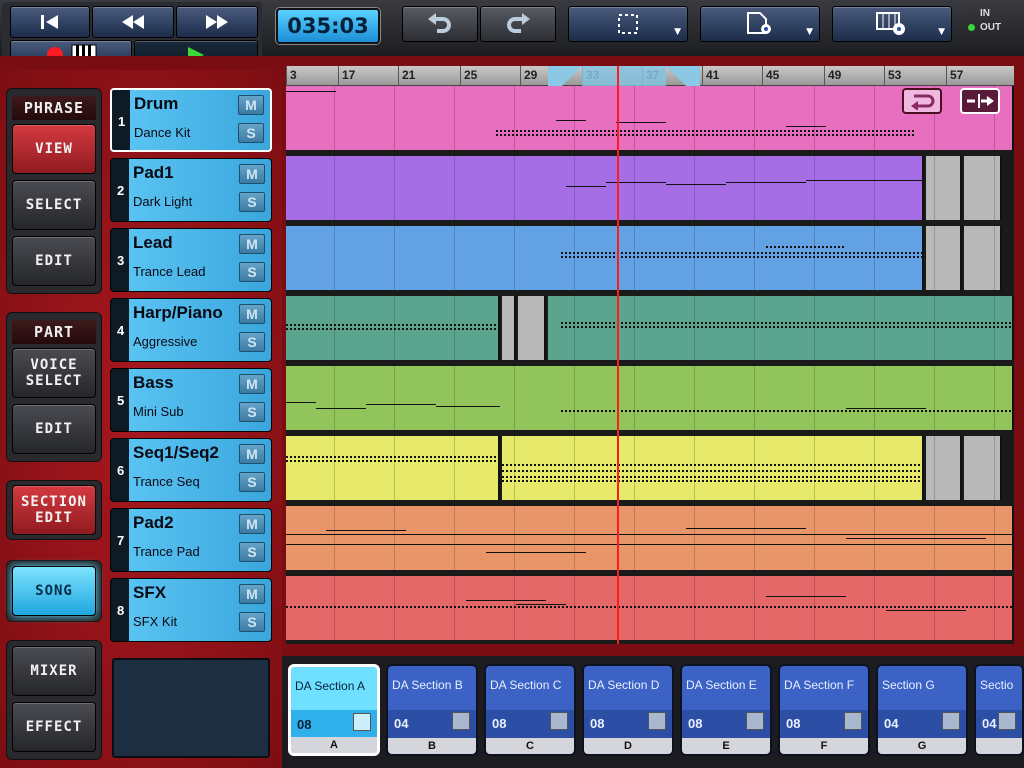 This screenshot has width=1024, height=768. I want to click on track-header: 4 Harp/Piano Aggressive M S, so click(191, 330).